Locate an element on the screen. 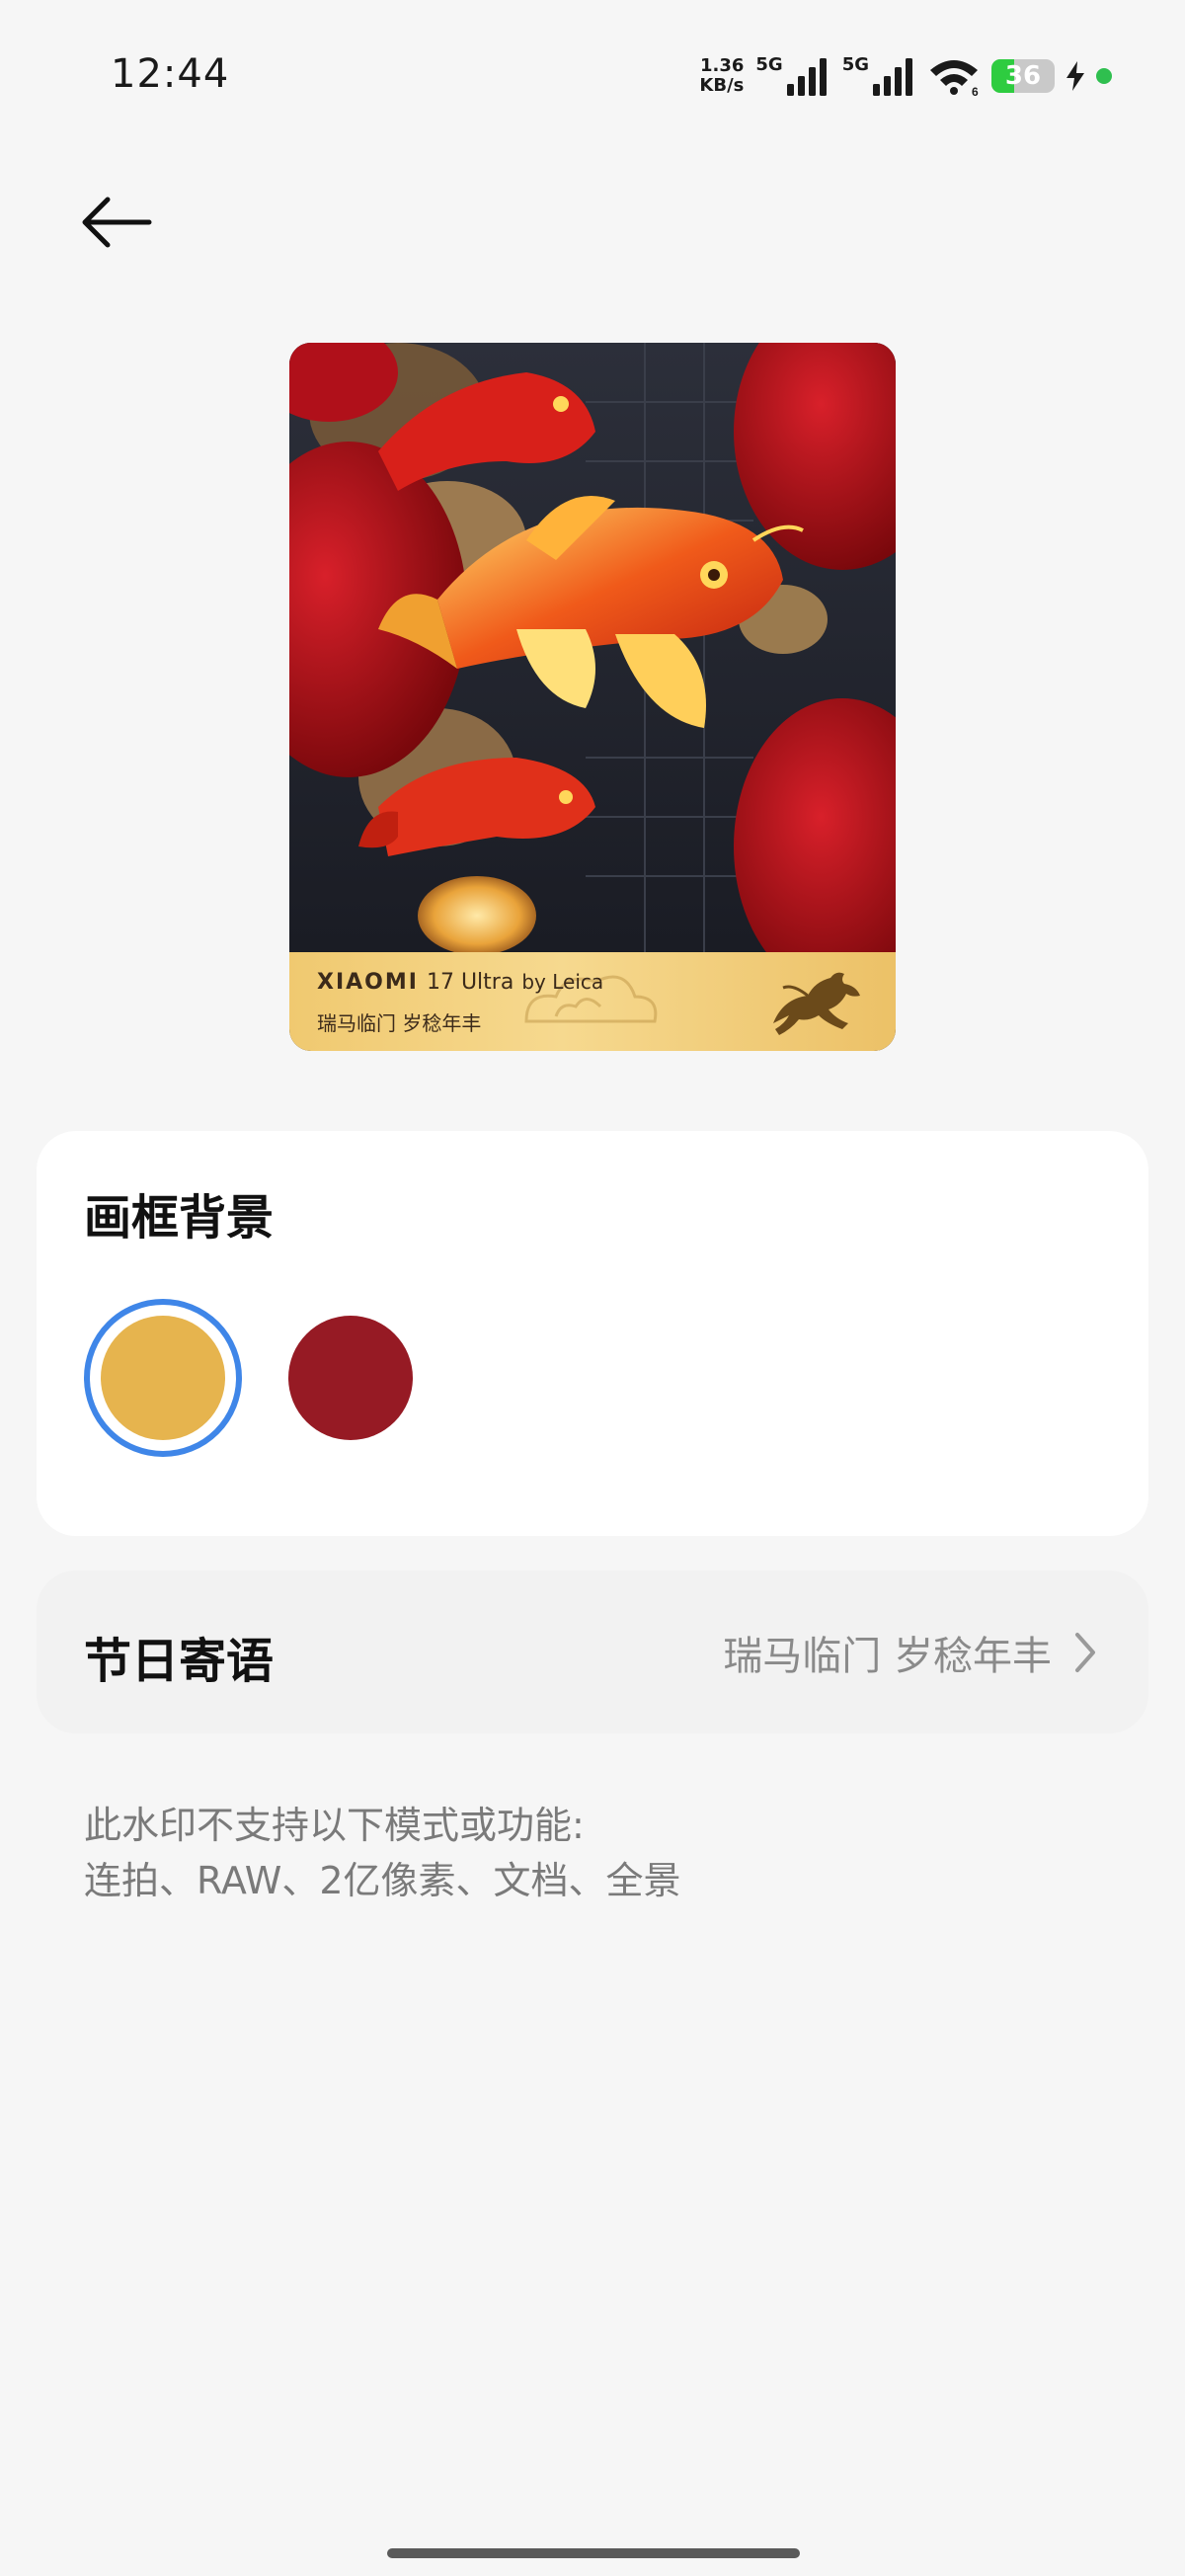 Image resolution: width=1185 pixels, height=2576 pixels. frame-background-title: 画框背景 is located at coordinates (180, 1218).